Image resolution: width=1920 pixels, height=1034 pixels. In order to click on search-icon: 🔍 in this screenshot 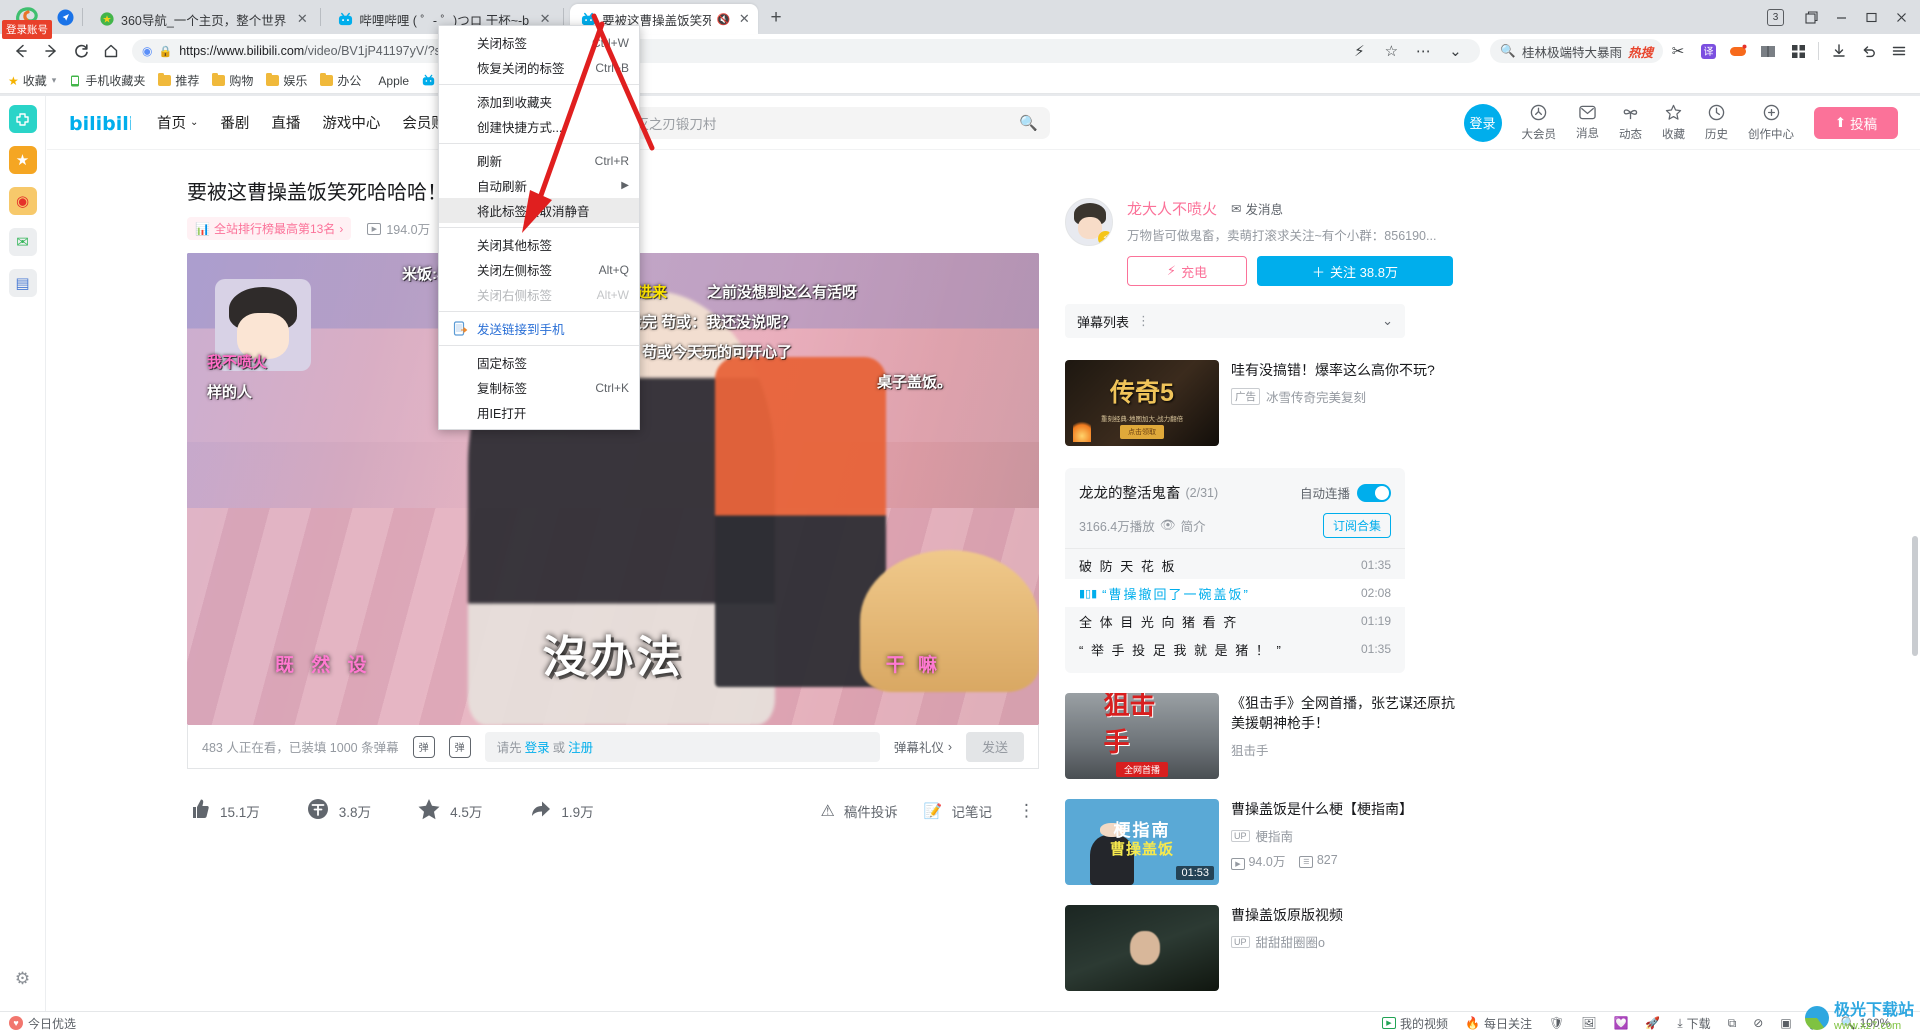, I will do `click(1028, 123)`.